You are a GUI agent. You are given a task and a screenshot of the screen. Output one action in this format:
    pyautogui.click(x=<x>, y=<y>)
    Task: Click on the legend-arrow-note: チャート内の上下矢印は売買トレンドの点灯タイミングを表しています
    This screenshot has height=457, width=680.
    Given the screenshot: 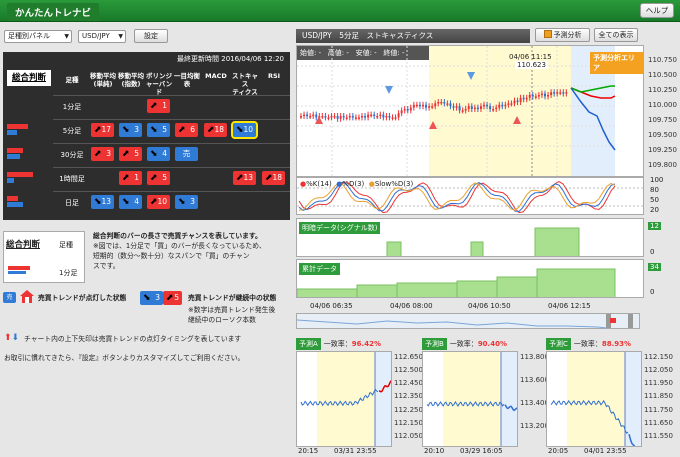 What is the action you would take?
    pyautogui.click(x=133, y=339)
    